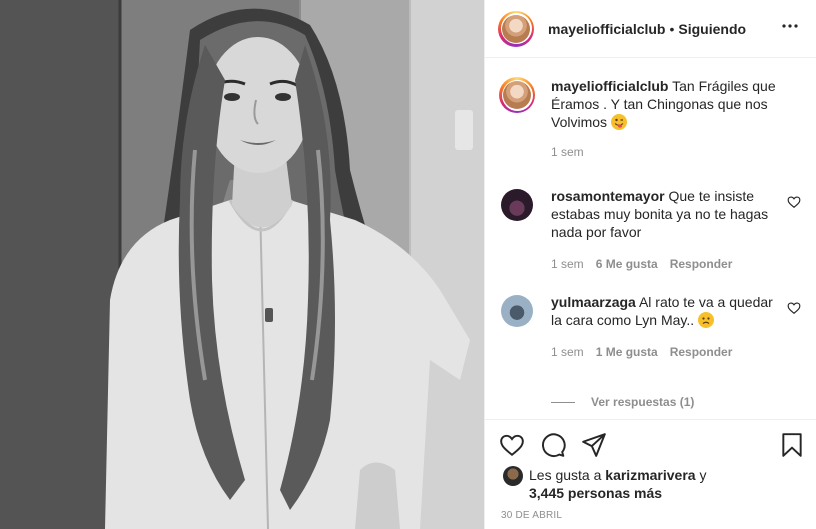  What do you see at coordinates (595, 493) in the screenshot?
I see `likes-others: 3,445 personas más` at bounding box center [595, 493].